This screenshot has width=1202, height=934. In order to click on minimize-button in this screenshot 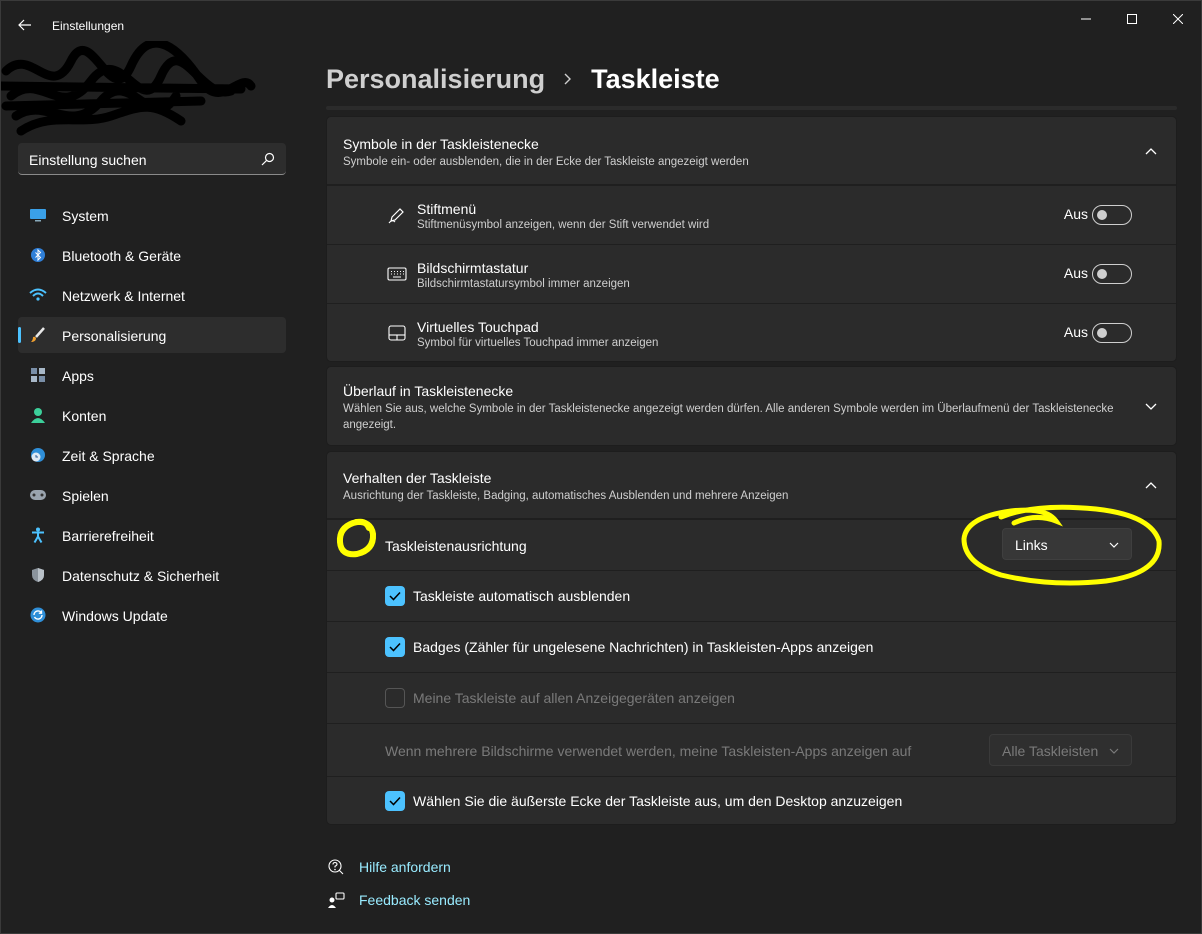, I will do `click(1086, 19)`.